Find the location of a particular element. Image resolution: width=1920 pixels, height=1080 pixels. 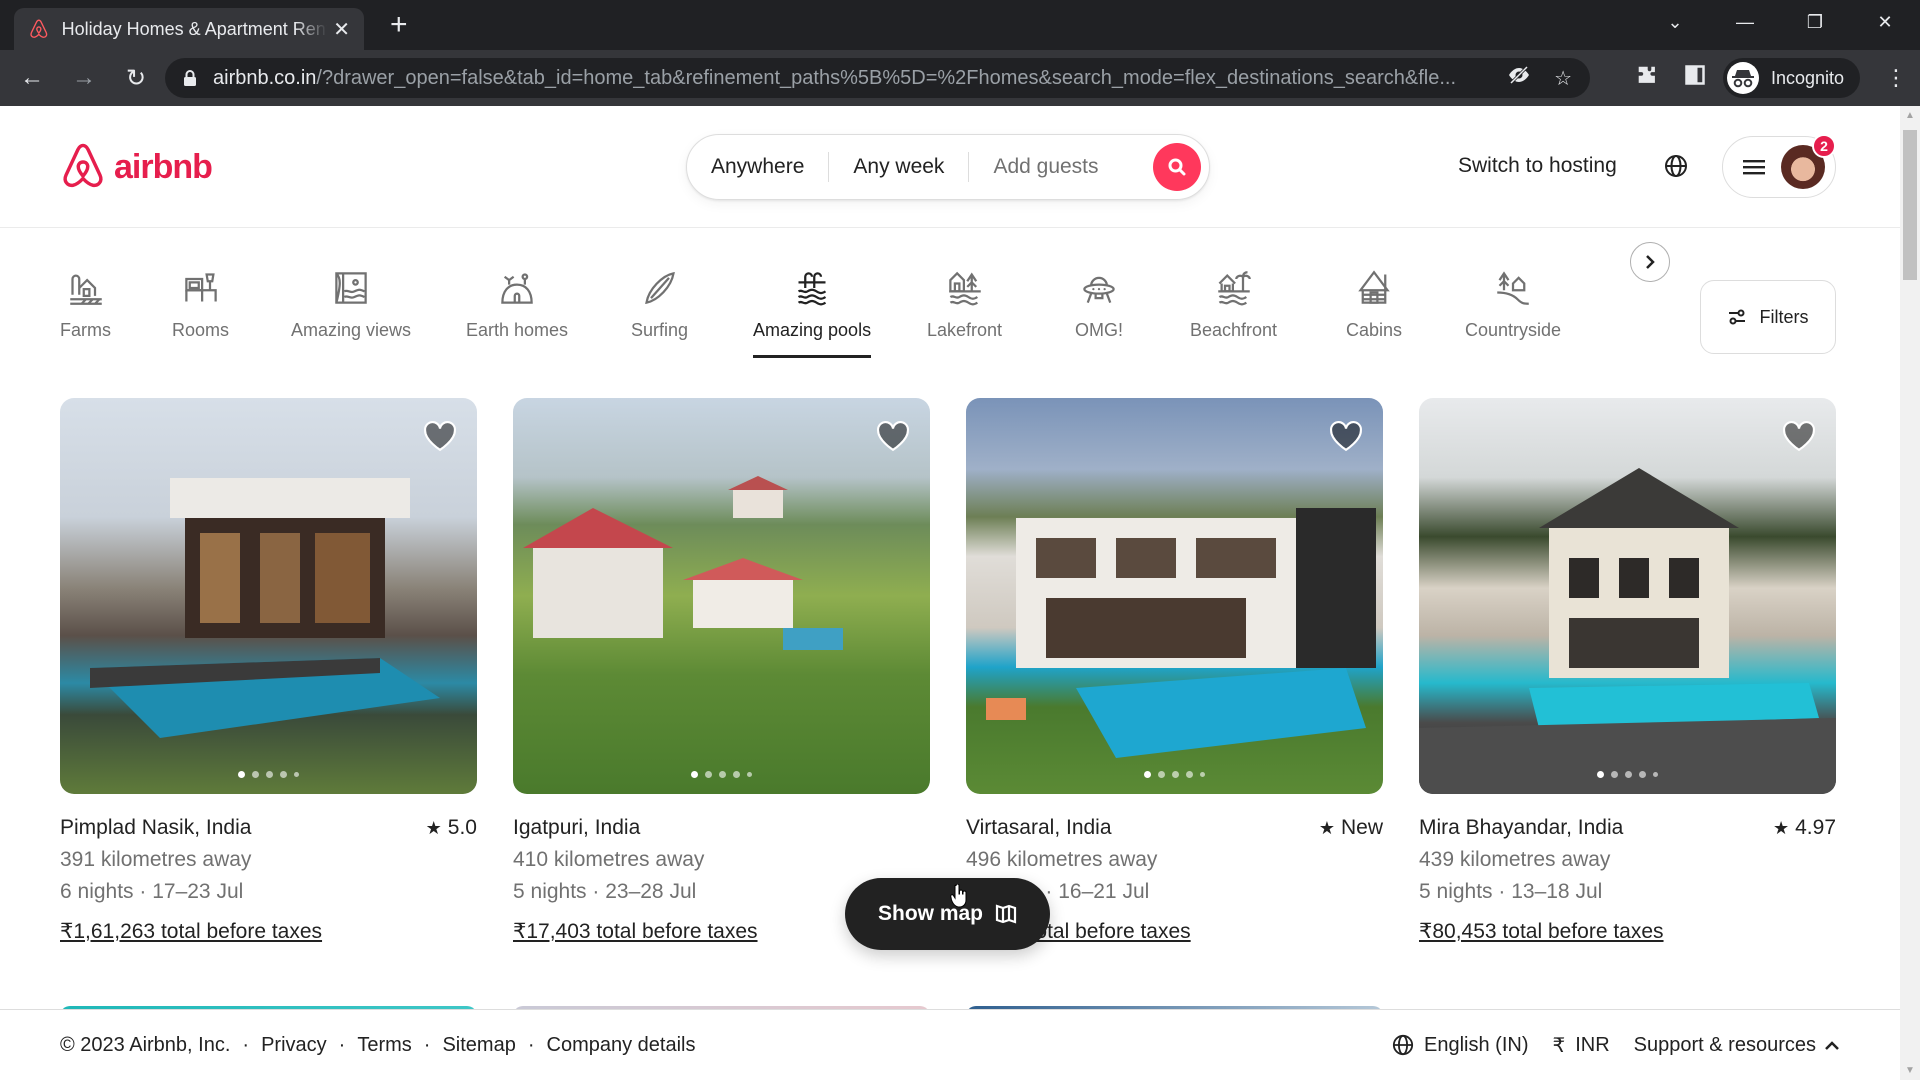

listing-rating: ★ 5.0 is located at coordinates (451, 828).